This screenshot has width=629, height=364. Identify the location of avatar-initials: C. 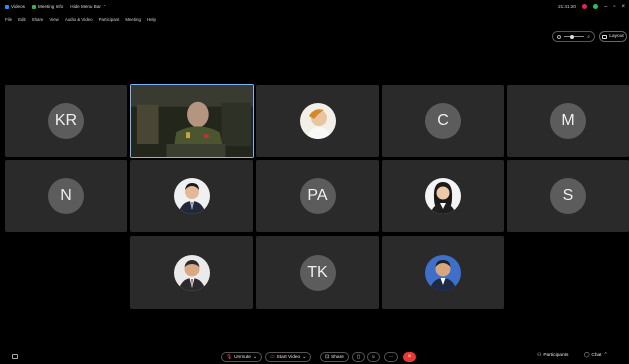
(443, 121).